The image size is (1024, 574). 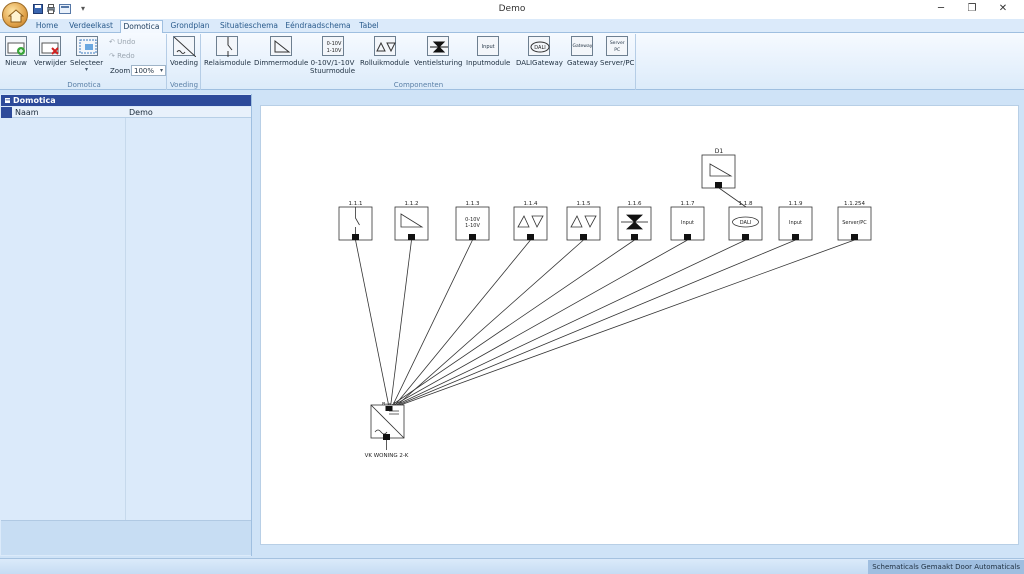 I want to click on voeding-button: Voeding, so click(x=184, y=51).